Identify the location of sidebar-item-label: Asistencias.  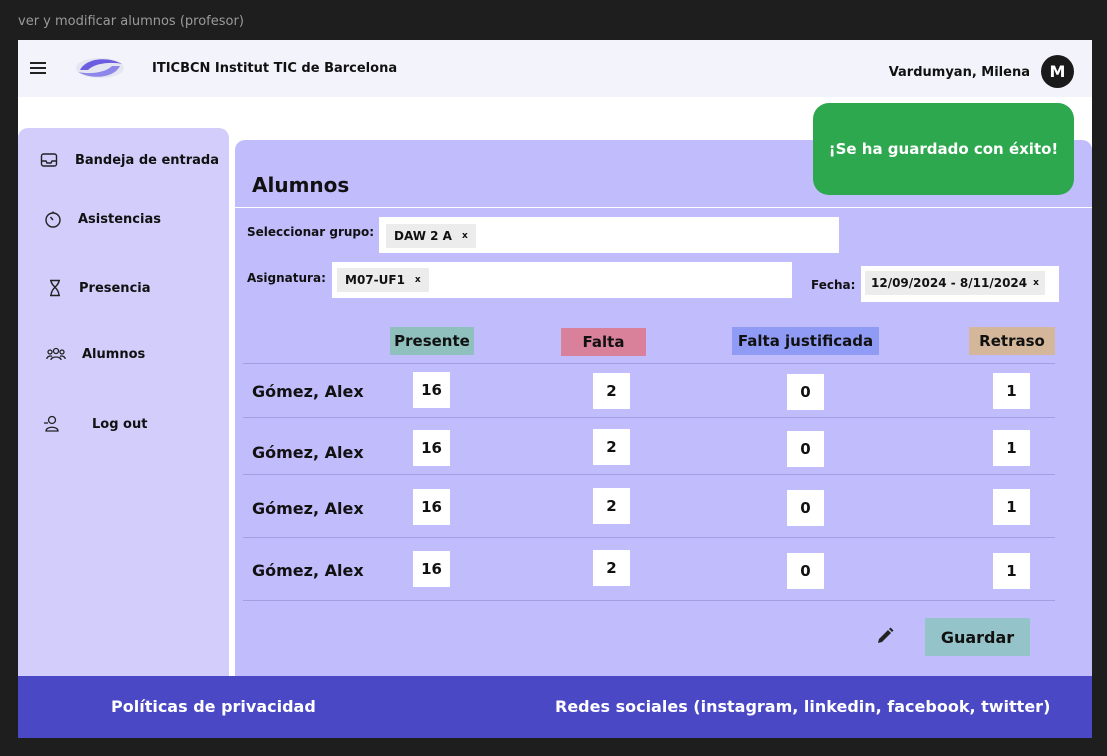
(119, 219).